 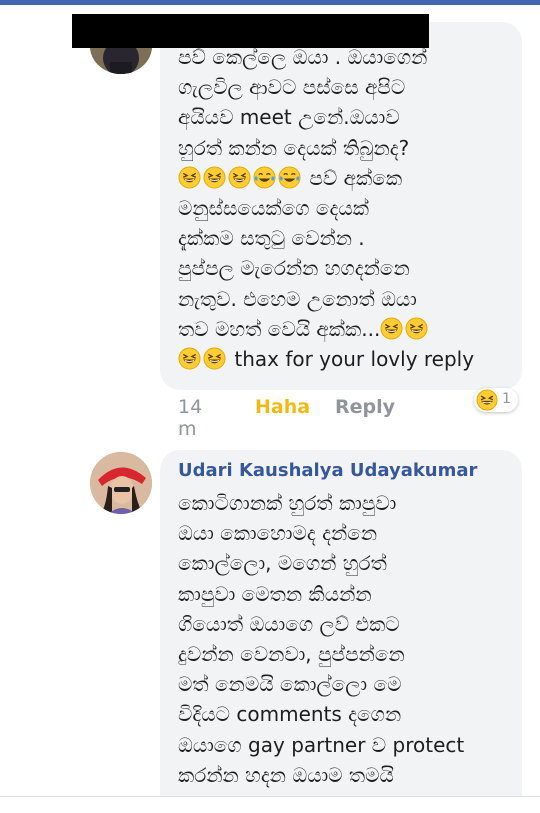 What do you see at coordinates (274, 208) in the screenshot?
I see `comment-line: මනුස්සයෙක්ගෙ දෙයක්` at bounding box center [274, 208].